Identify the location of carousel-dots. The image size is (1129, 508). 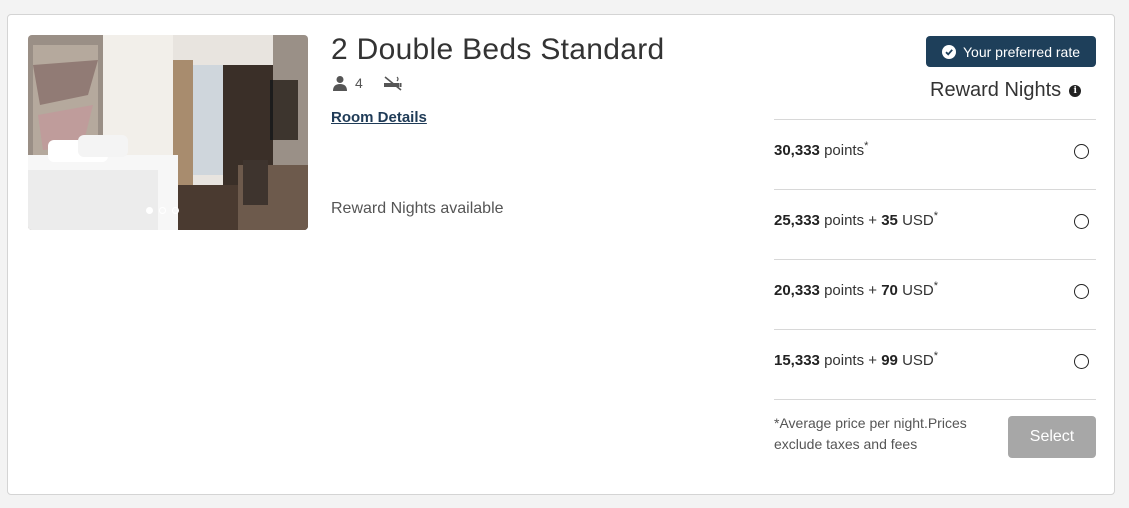
(162, 210).